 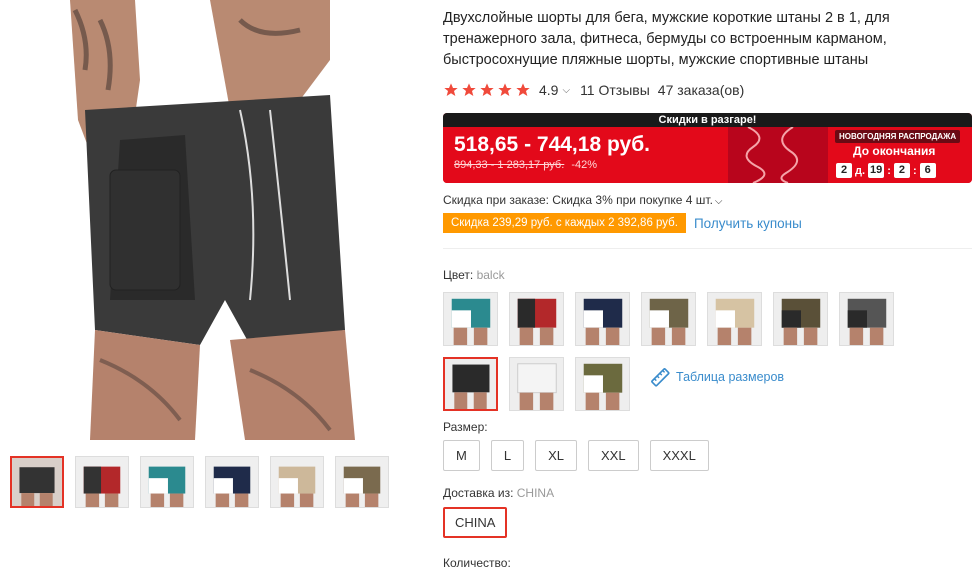 I want to click on promo-decor, so click(x=778, y=154).